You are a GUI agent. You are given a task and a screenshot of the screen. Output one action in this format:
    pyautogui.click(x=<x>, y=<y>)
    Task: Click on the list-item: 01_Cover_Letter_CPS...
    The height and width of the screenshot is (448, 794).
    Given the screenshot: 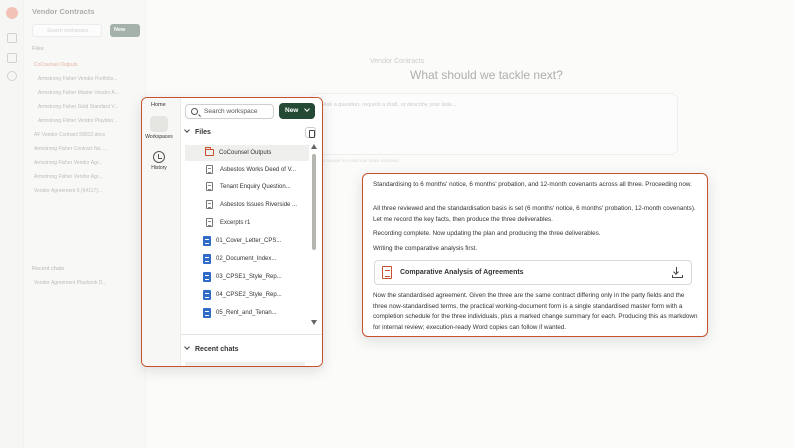 What is the action you would take?
    pyautogui.click(x=247, y=241)
    